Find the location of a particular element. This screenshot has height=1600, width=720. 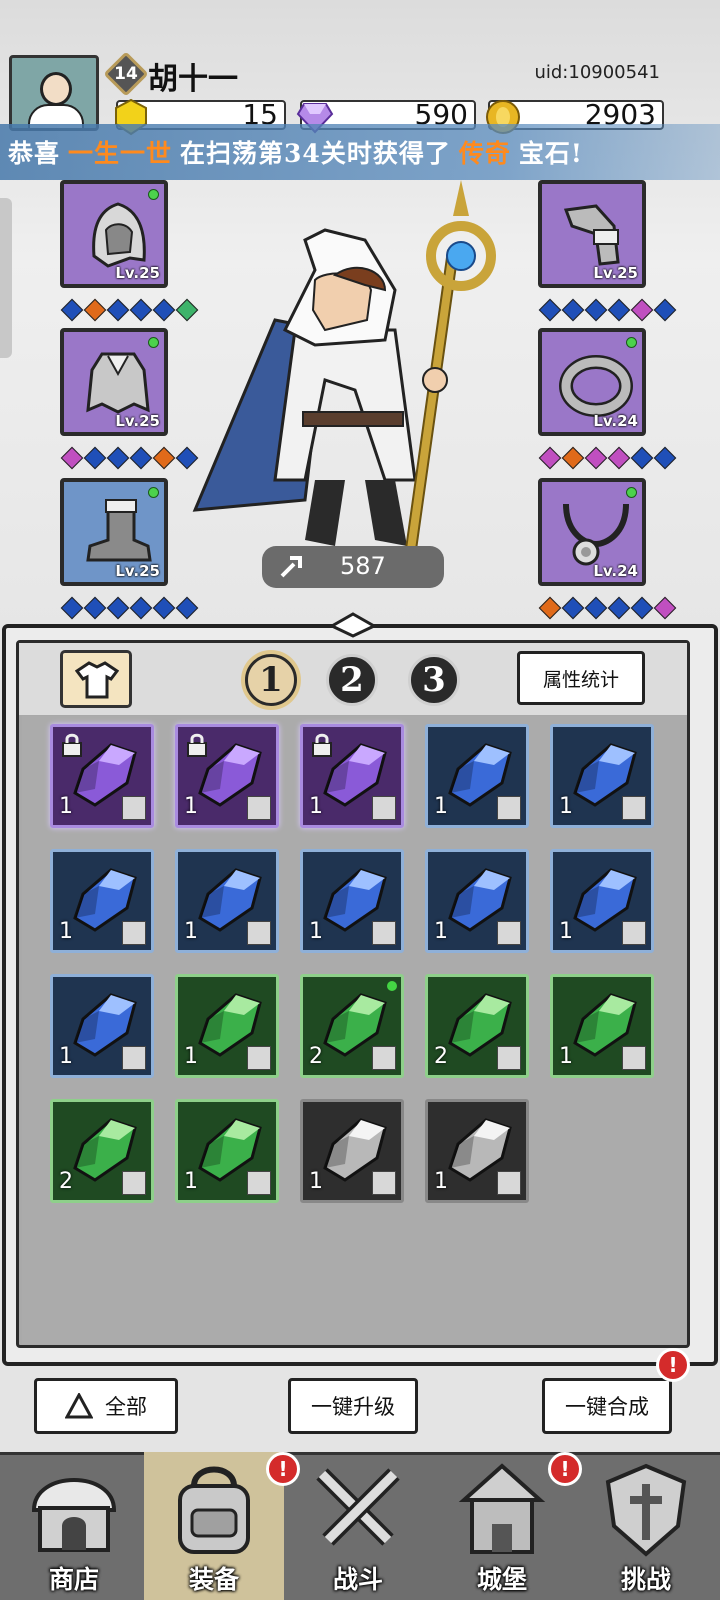

equip-slot-boots: Lv.25 is located at coordinates (114, 532).